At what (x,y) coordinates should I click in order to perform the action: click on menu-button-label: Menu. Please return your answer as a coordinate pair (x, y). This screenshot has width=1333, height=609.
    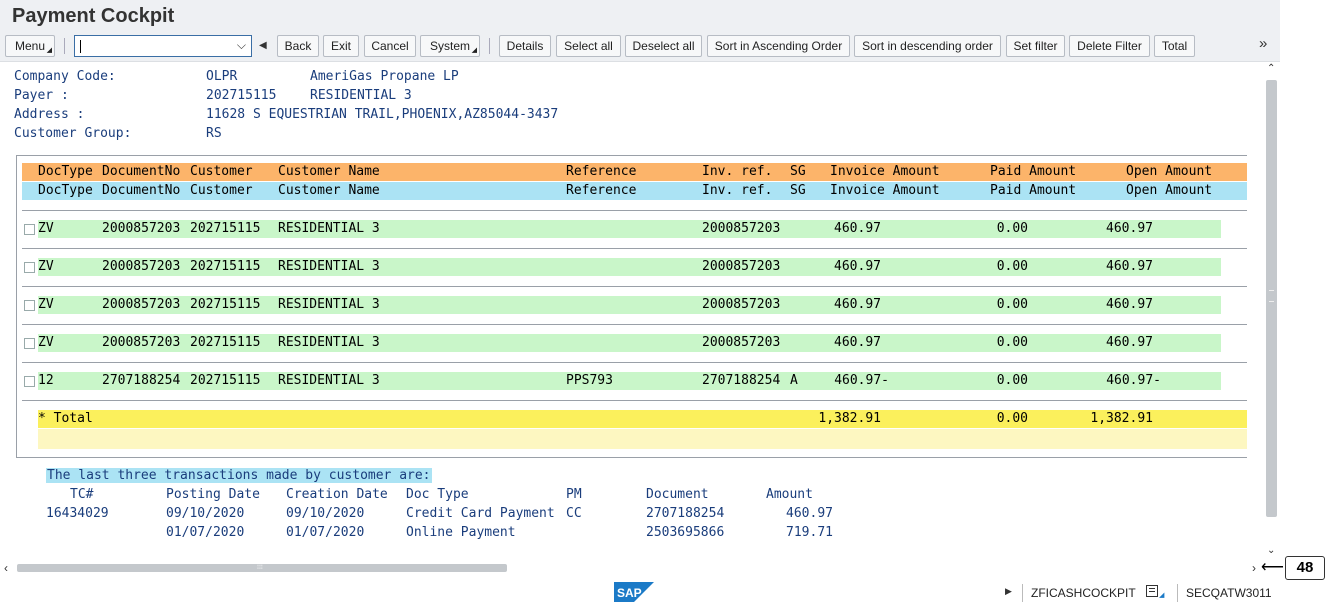
    Looking at the image, I should click on (30, 46).